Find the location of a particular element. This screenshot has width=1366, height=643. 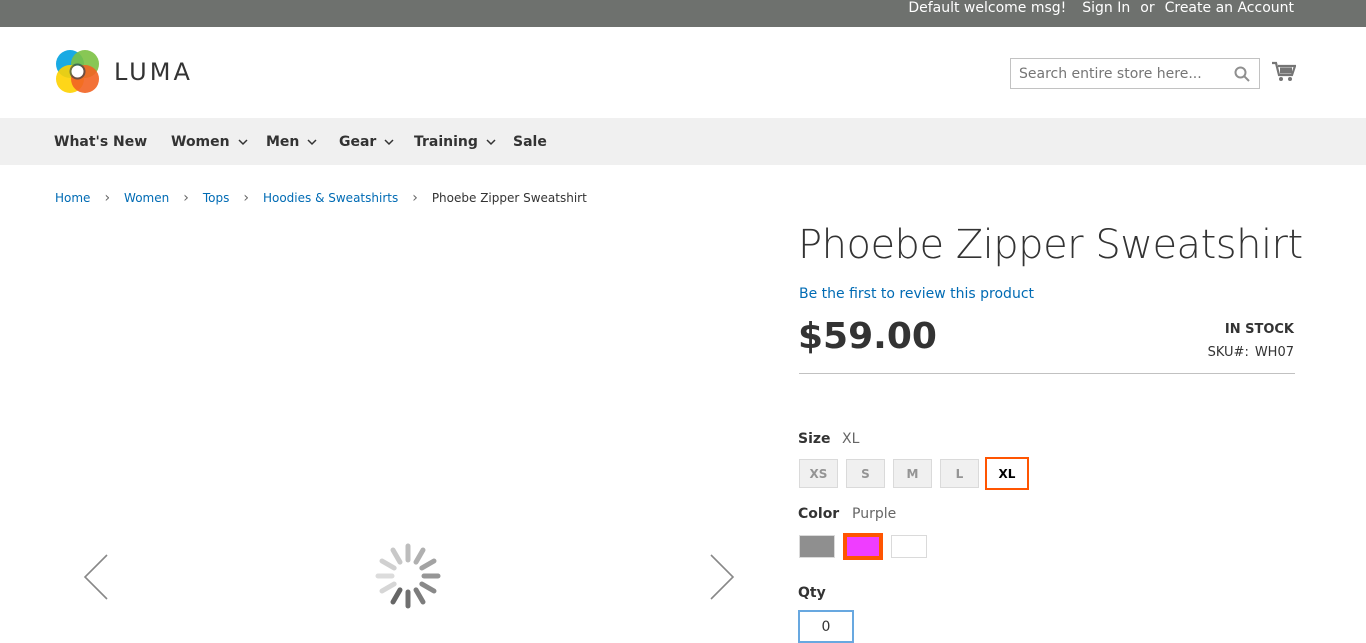

color-swatch-white is located at coordinates (909, 546).